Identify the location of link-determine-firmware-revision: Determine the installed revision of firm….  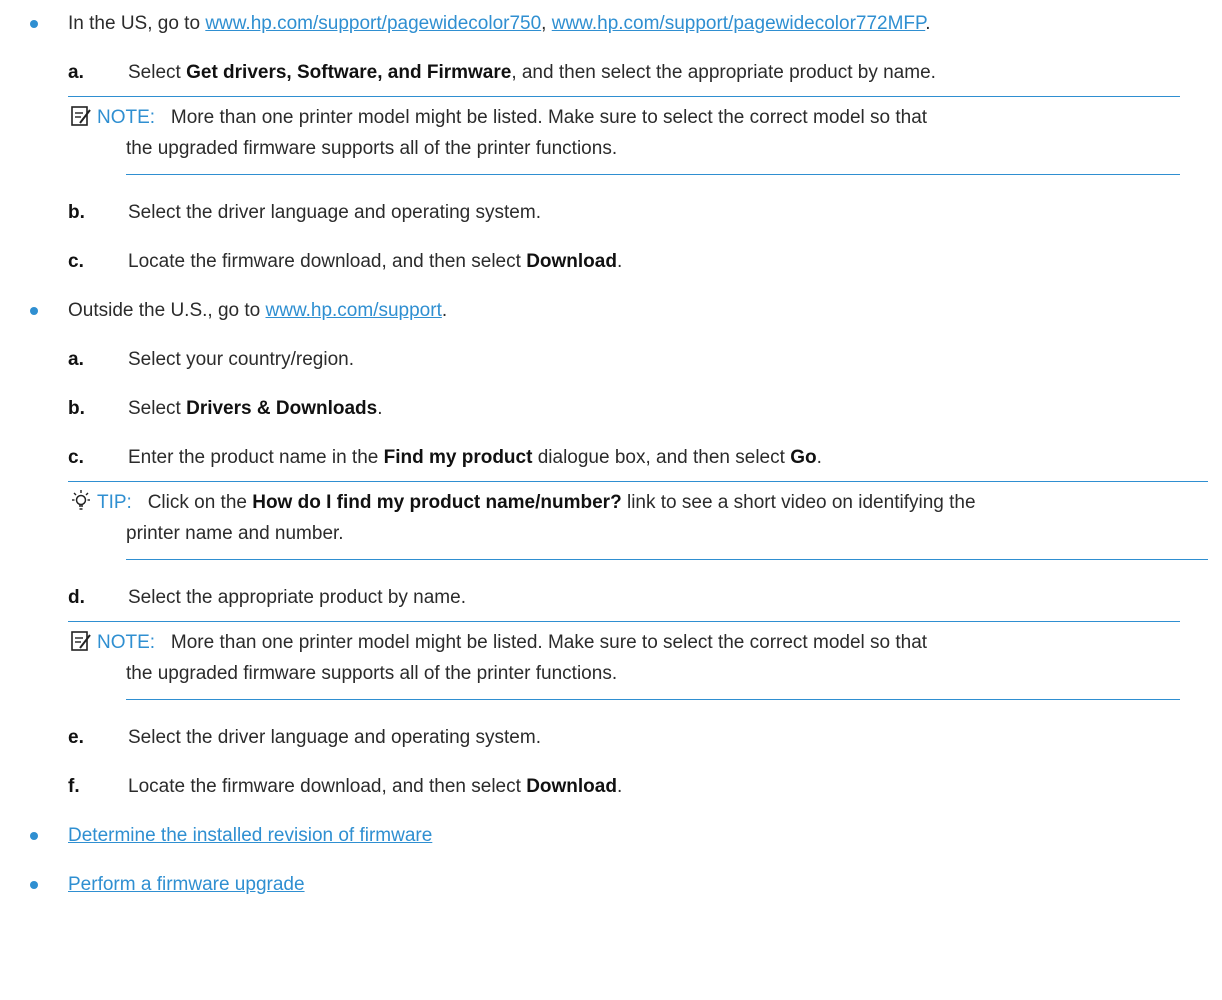
(250, 836).